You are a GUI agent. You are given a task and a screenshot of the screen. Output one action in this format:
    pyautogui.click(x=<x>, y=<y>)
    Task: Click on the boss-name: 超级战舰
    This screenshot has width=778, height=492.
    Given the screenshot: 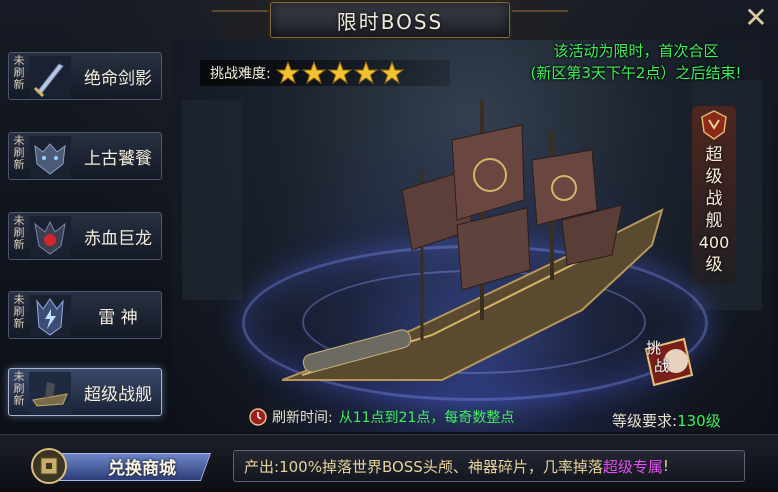 What is the action you would take?
    pyautogui.click(x=118, y=394)
    